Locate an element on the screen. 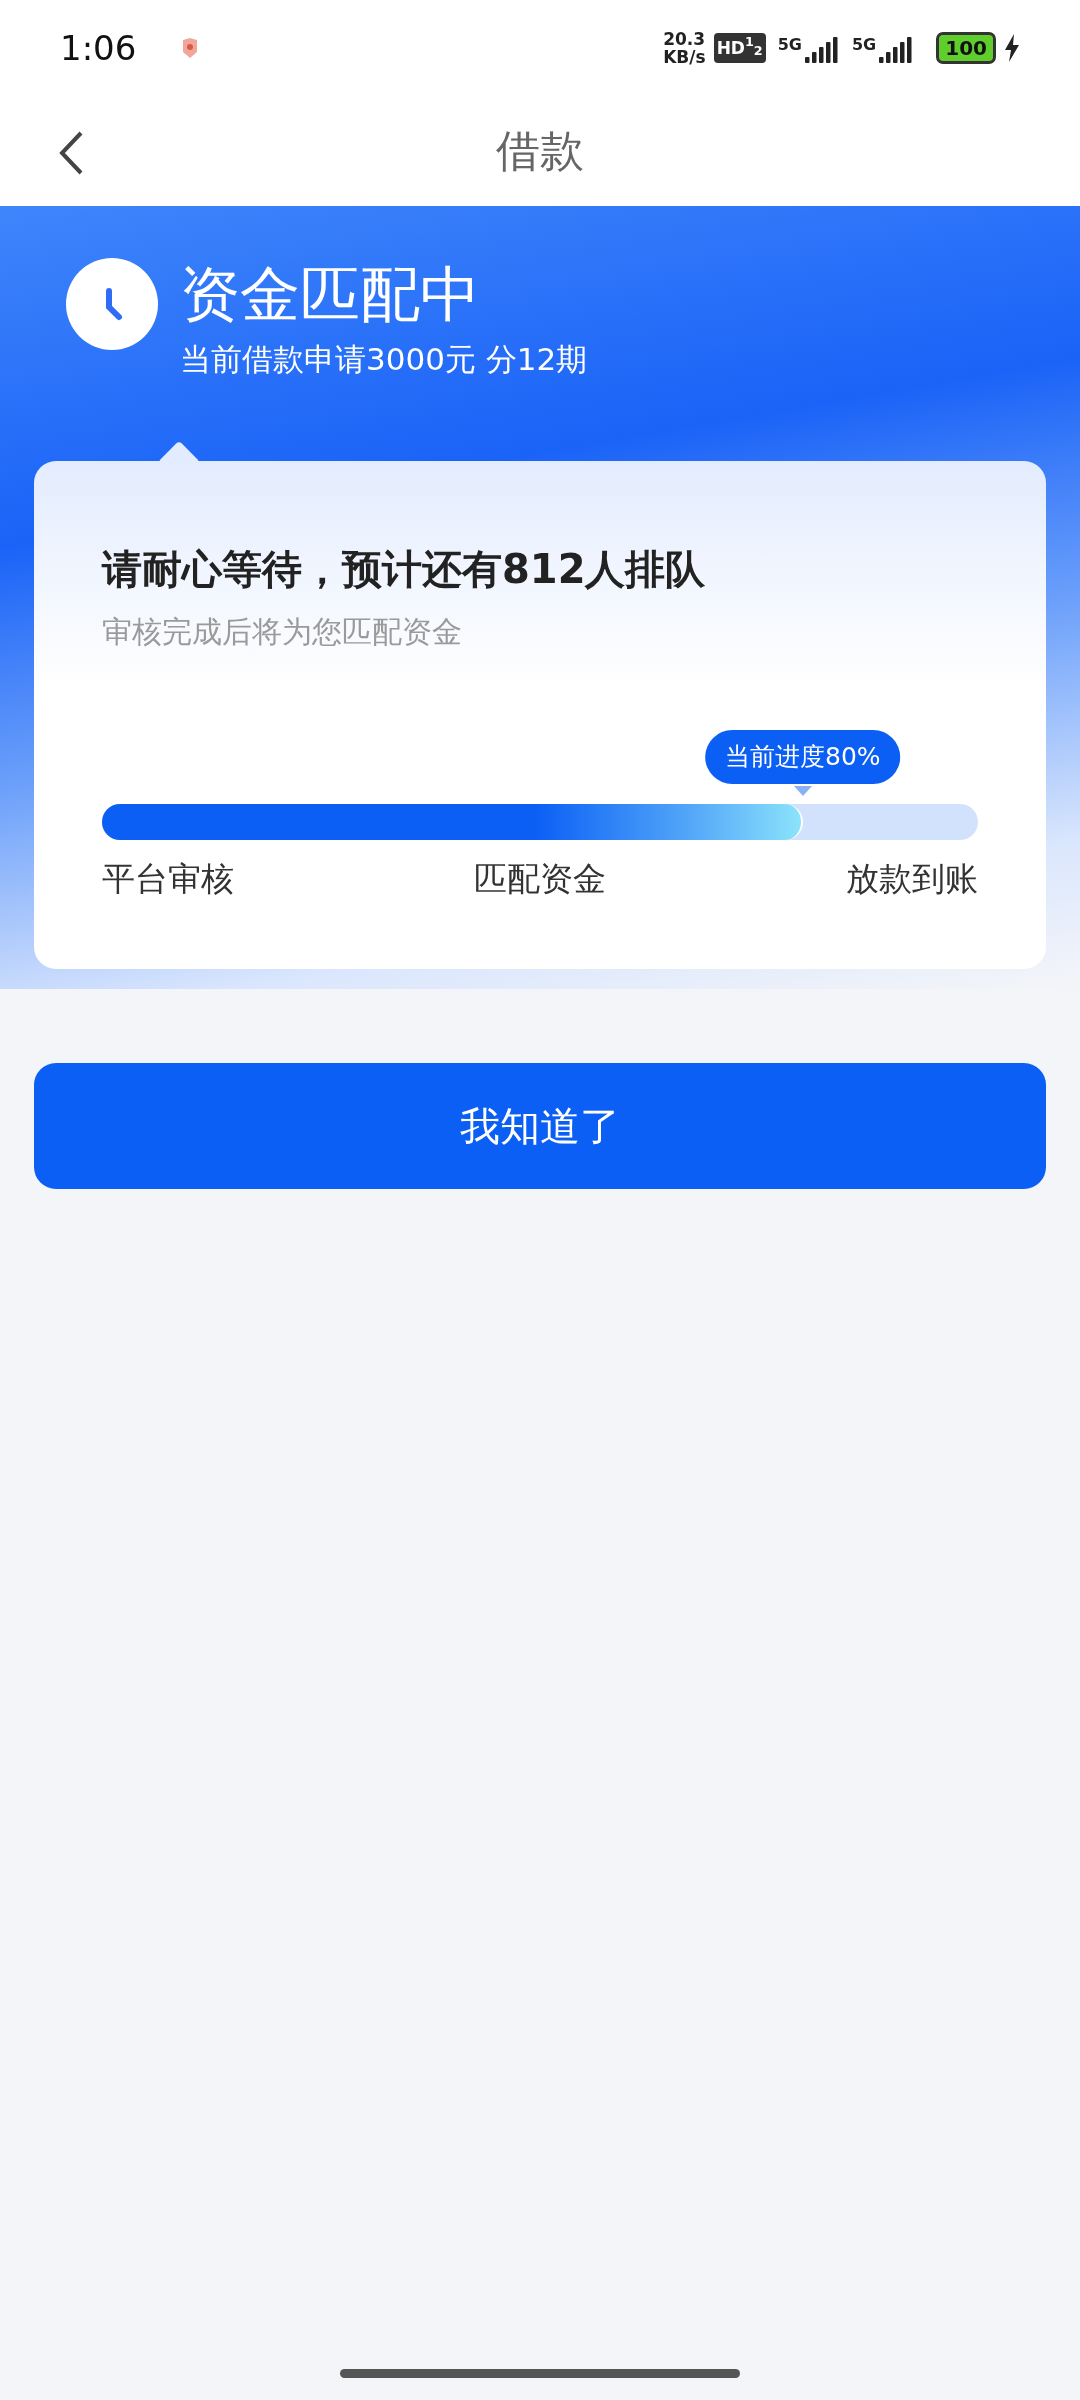 This screenshot has height=2400, width=1080. progress-step-label: 平台审核 is located at coordinates (168, 878).